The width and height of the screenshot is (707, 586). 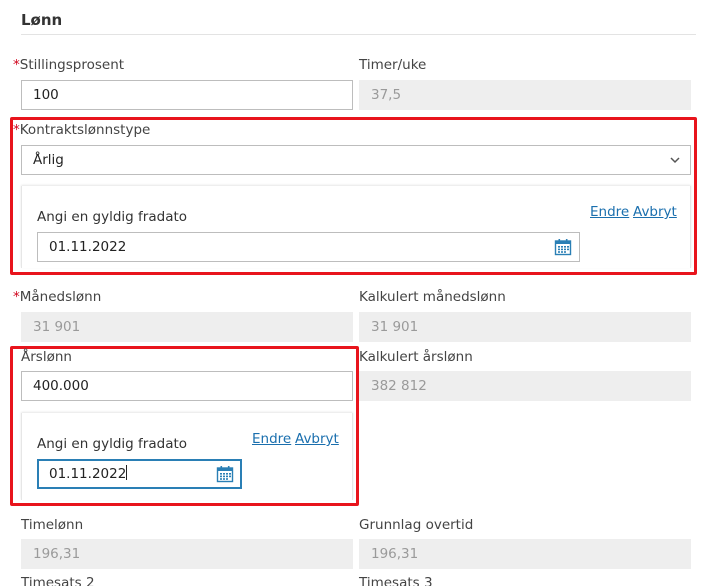 I want to click on stillingsprosent-input: 100, so click(x=187, y=95).